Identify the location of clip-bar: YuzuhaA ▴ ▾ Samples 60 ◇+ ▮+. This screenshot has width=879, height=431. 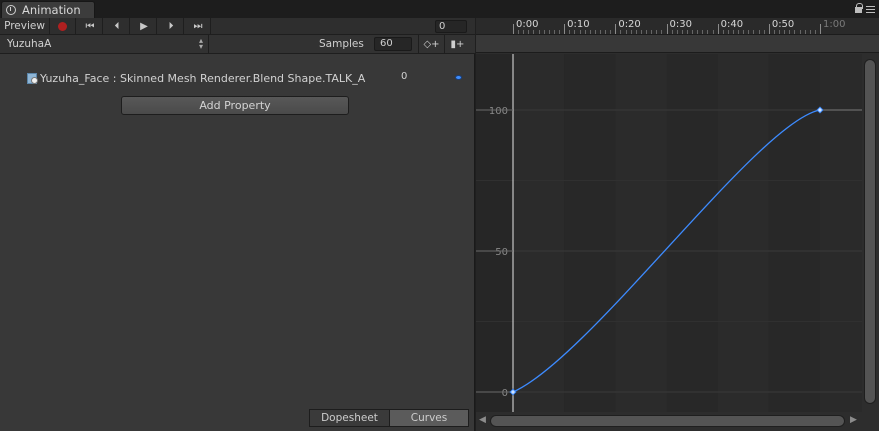
(237, 44).